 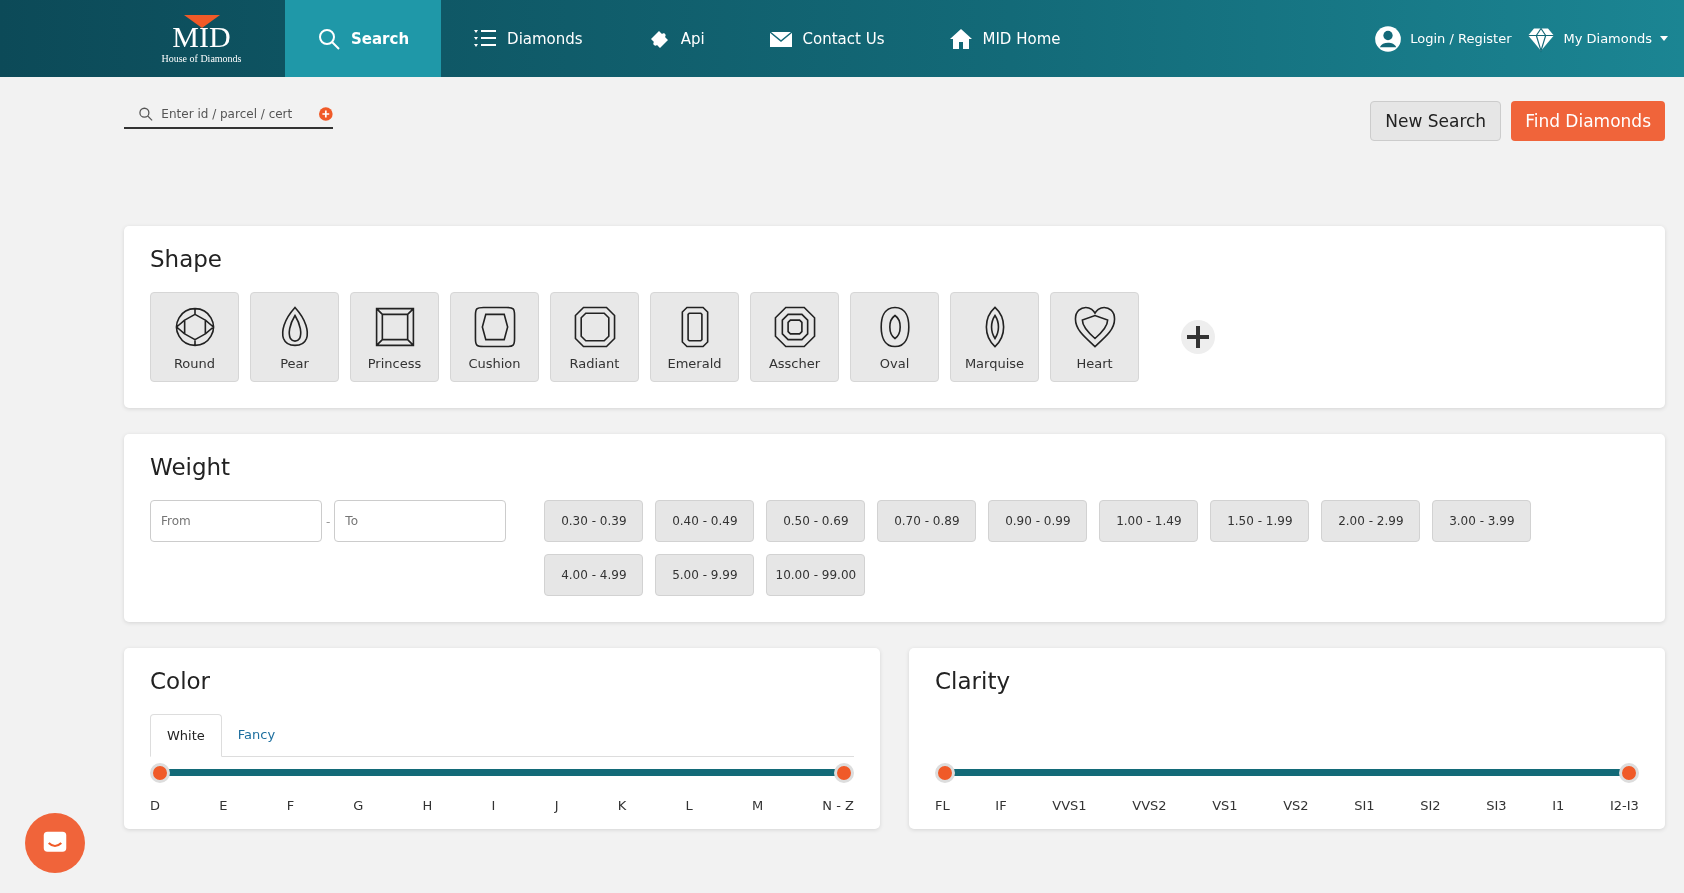 I want to click on nav-link: Diamonds, so click(x=528, y=38).